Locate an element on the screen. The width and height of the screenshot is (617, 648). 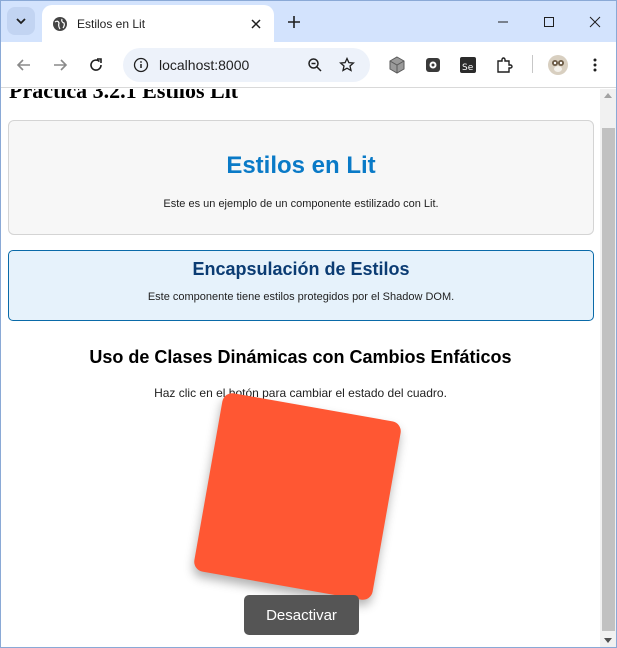
encapsulation-card-title: Encapsulación de Estilos is located at coordinates (301, 269).